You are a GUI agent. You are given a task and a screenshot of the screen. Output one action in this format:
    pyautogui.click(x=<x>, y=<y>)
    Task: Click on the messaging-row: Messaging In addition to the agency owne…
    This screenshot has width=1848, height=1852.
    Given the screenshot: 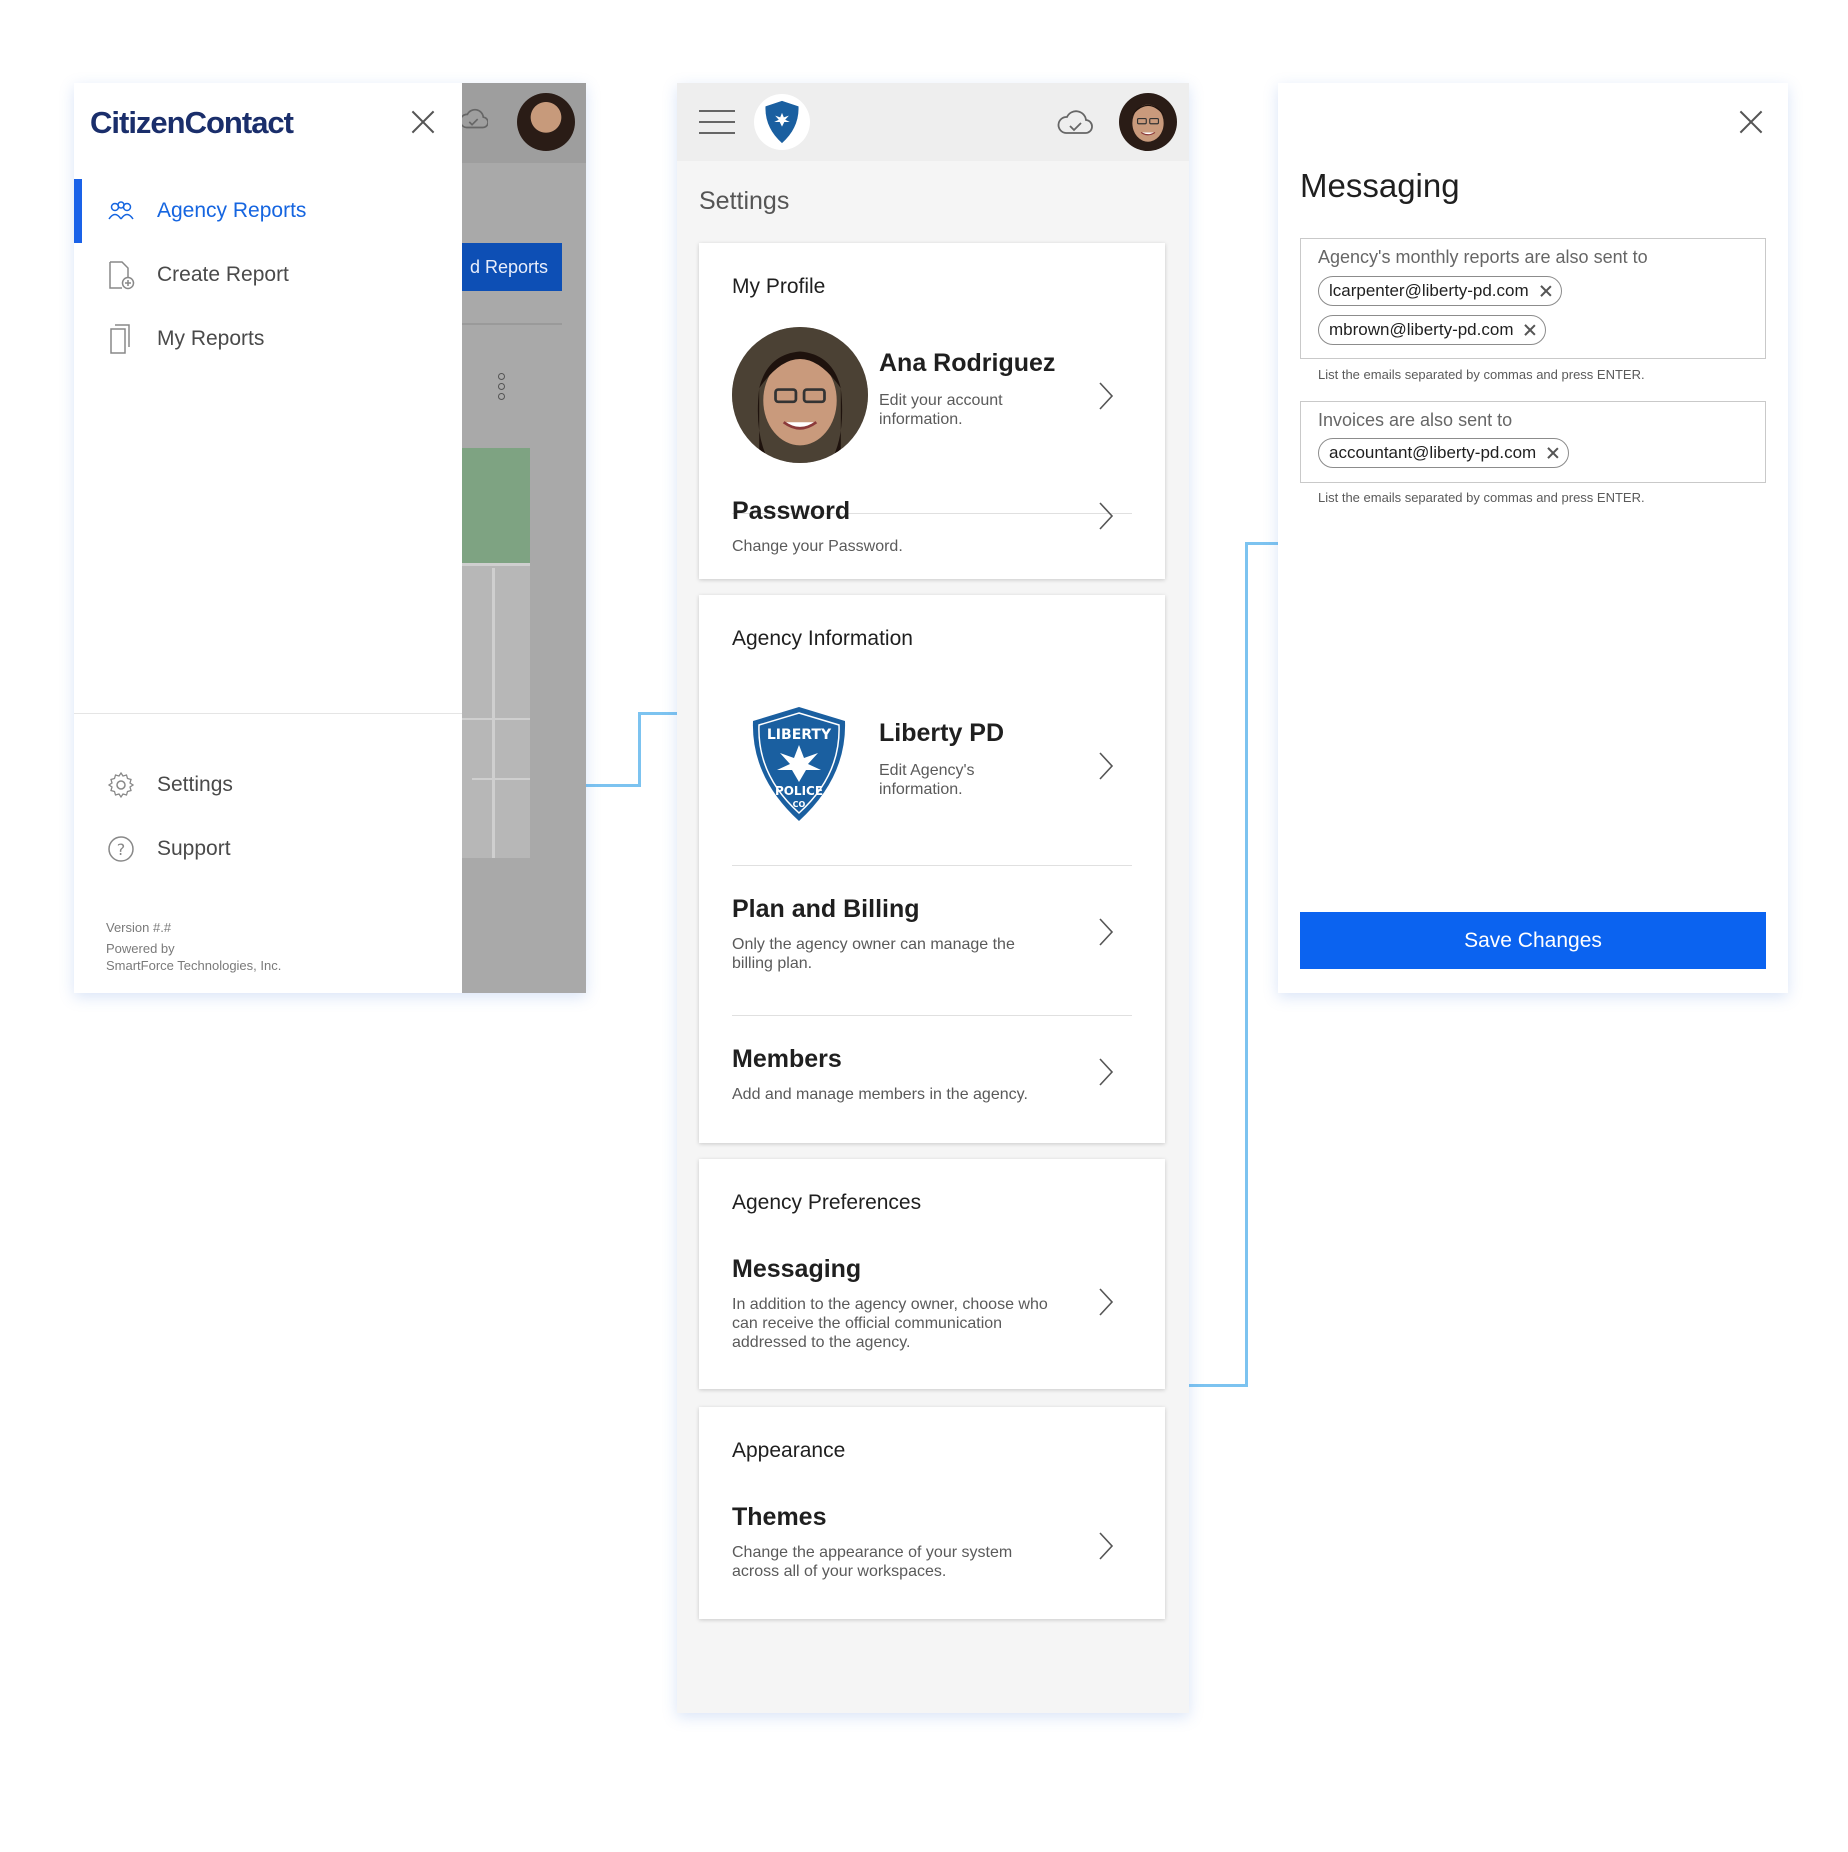 What is the action you would take?
    pyautogui.click(x=932, y=1320)
    